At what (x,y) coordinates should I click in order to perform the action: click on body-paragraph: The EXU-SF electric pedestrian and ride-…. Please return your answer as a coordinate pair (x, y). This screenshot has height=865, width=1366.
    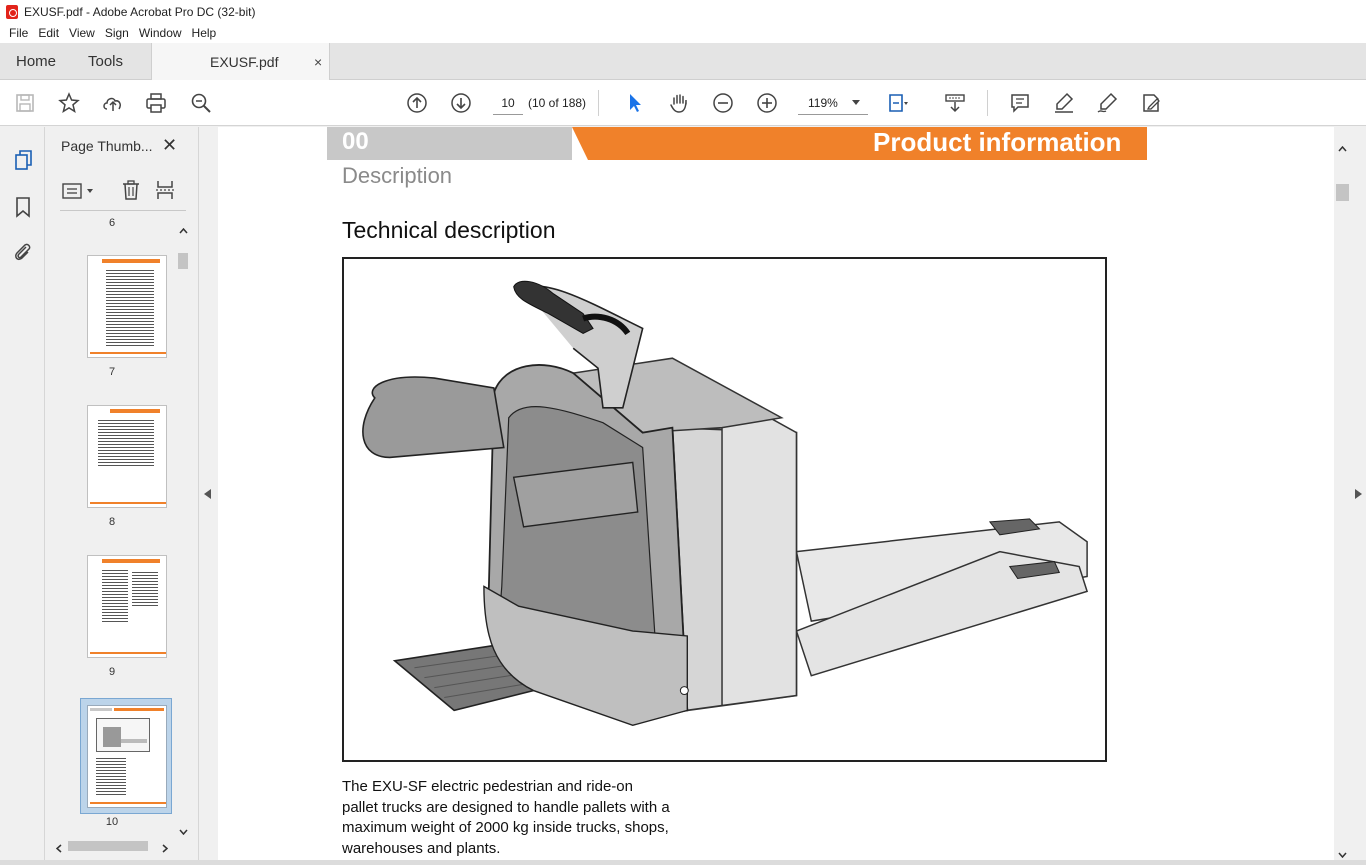
    Looking at the image, I should click on (532, 818).